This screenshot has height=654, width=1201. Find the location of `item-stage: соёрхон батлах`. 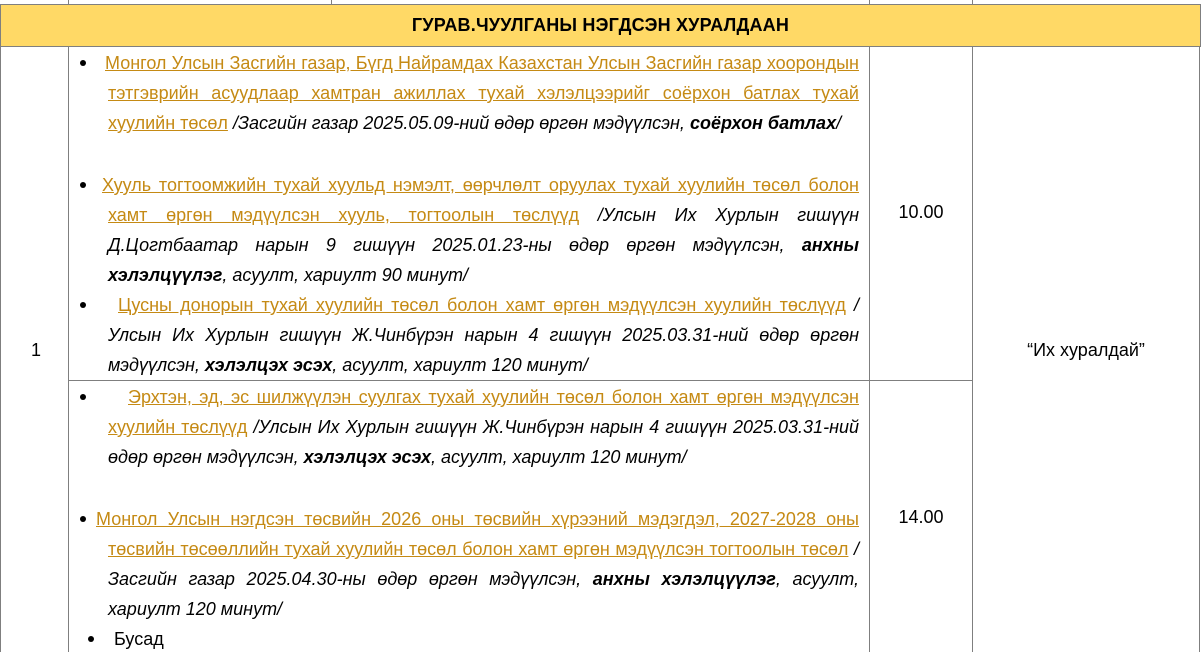

item-stage: соёрхон батлах is located at coordinates (763, 123).